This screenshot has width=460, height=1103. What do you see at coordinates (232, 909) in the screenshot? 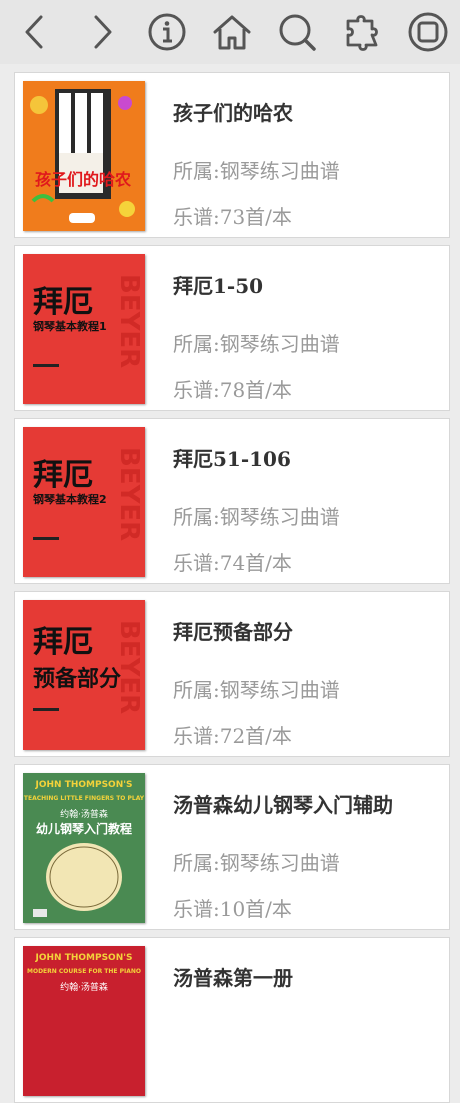
I see `book-score-count: 乐谱:10首/本` at bounding box center [232, 909].